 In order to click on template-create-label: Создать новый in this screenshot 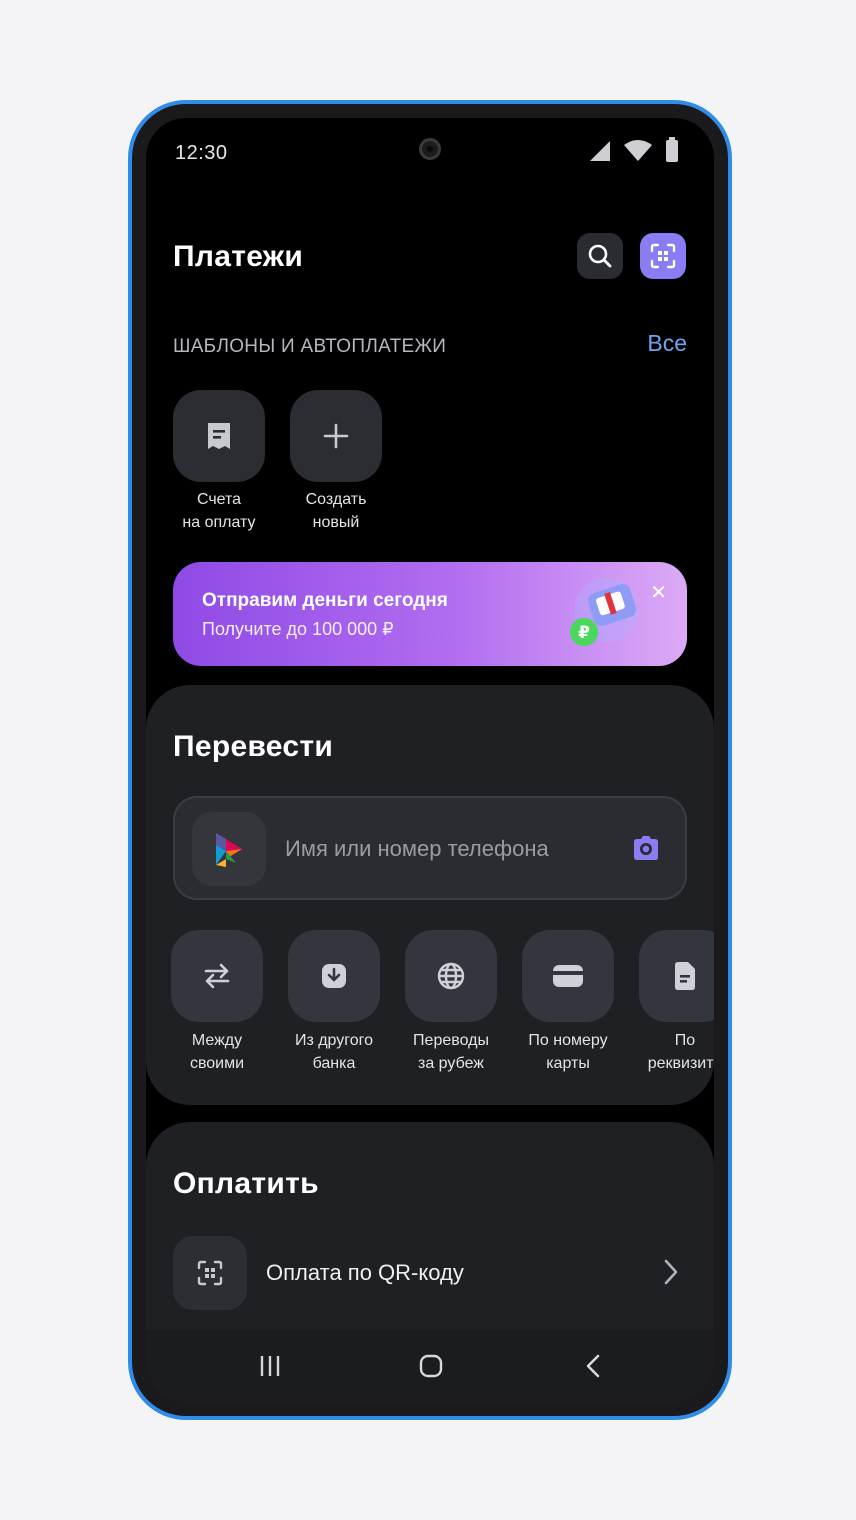, I will do `click(336, 511)`.